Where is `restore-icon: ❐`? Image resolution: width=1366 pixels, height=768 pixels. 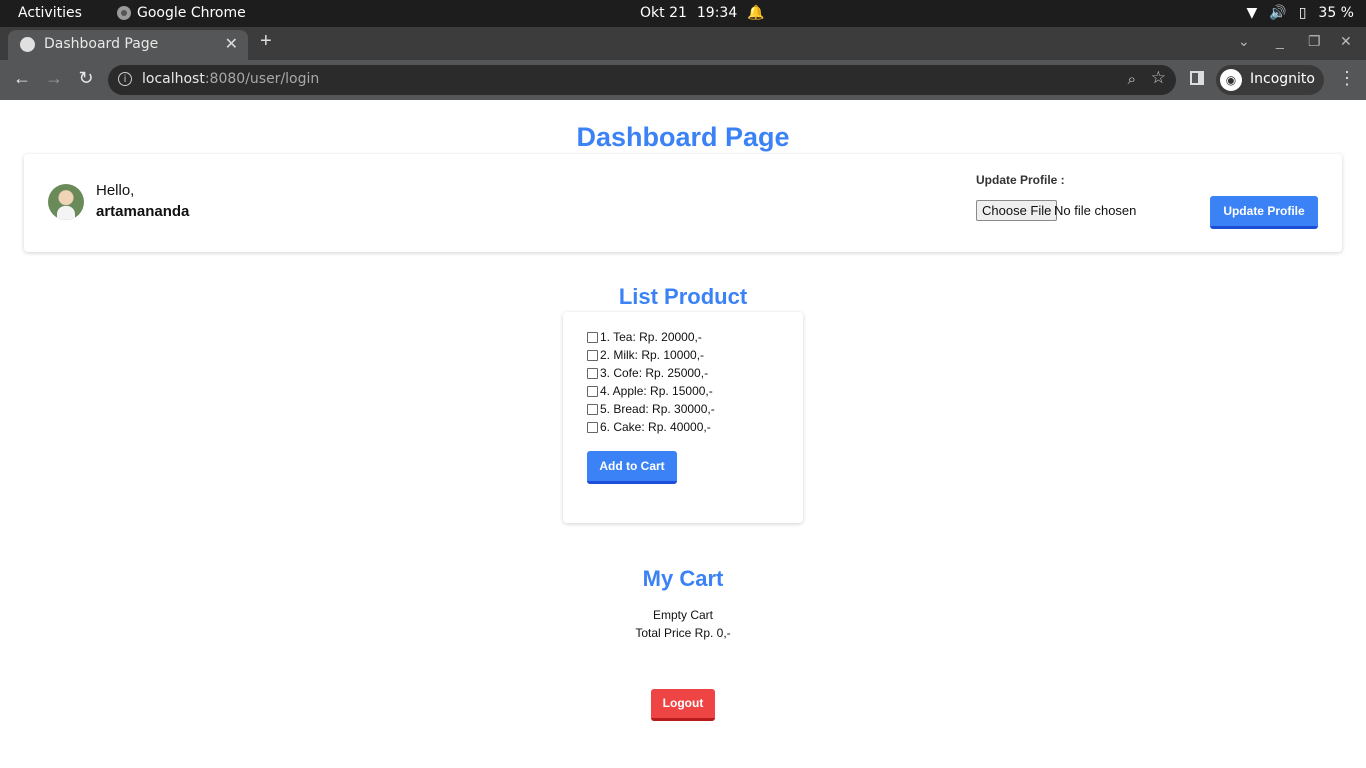 restore-icon: ❐ is located at coordinates (1314, 41).